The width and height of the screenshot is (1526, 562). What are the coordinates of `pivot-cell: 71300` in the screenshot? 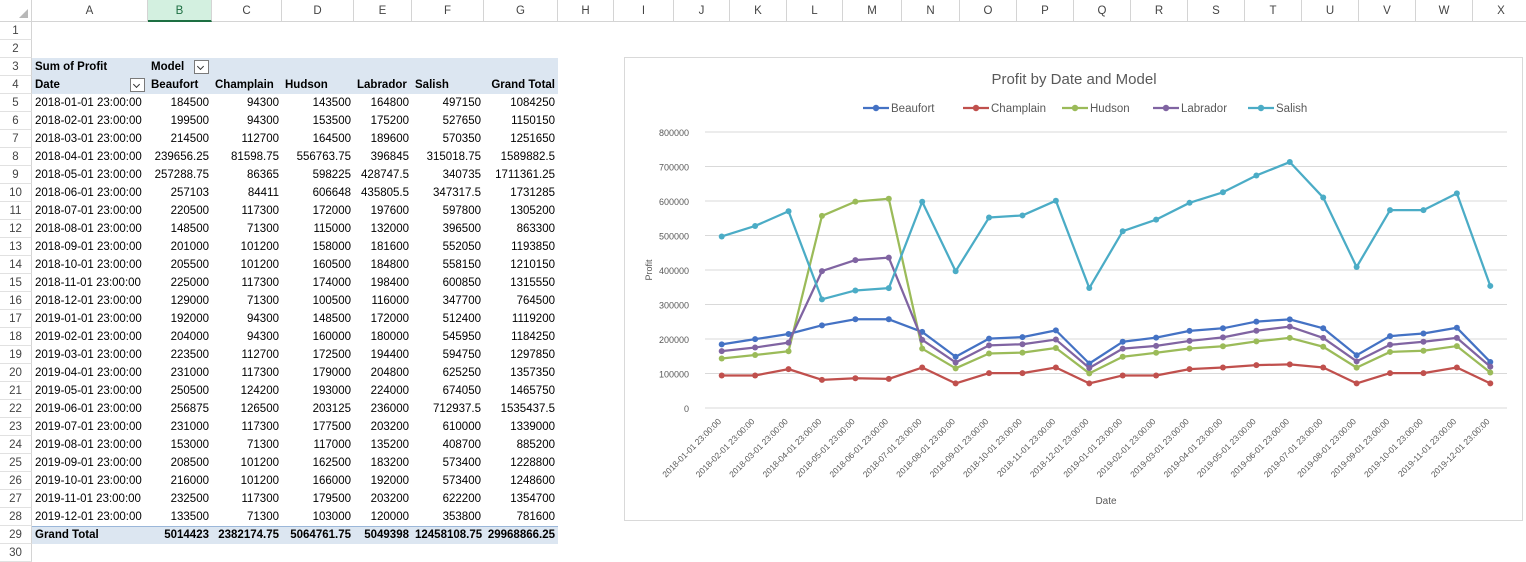 It's located at (247, 301).